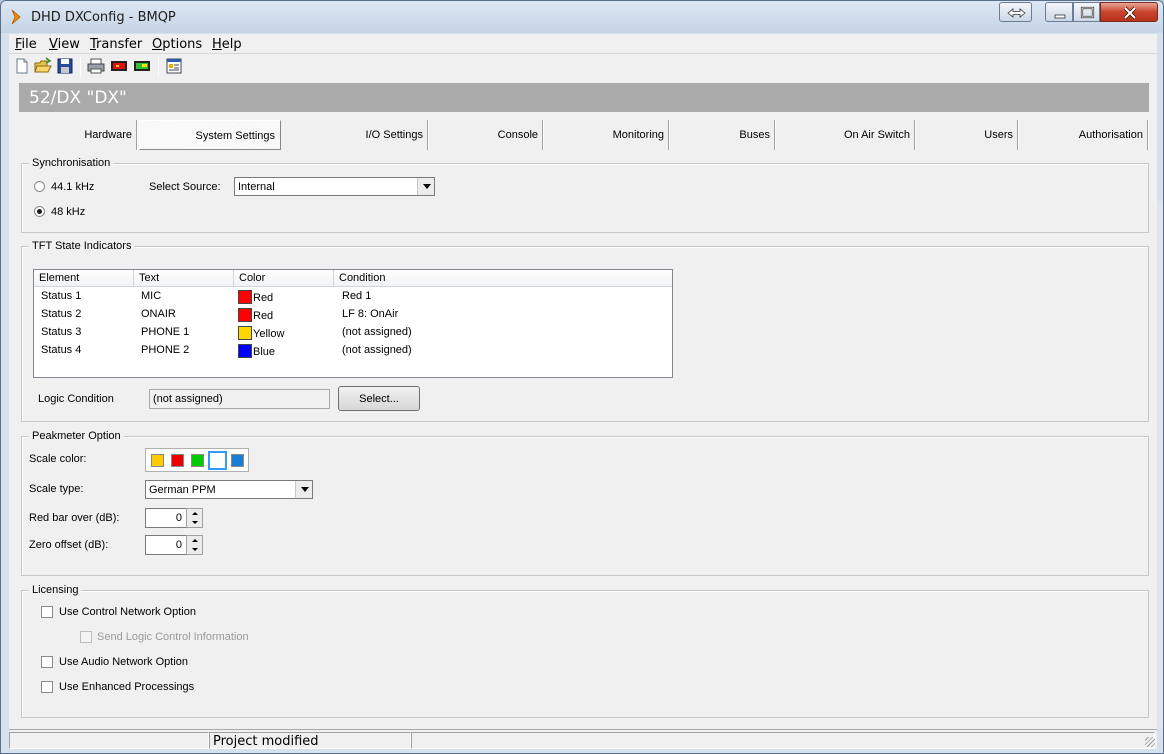 This screenshot has height=754, width=1164. I want to click on column-header-text: Text, so click(184, 278).